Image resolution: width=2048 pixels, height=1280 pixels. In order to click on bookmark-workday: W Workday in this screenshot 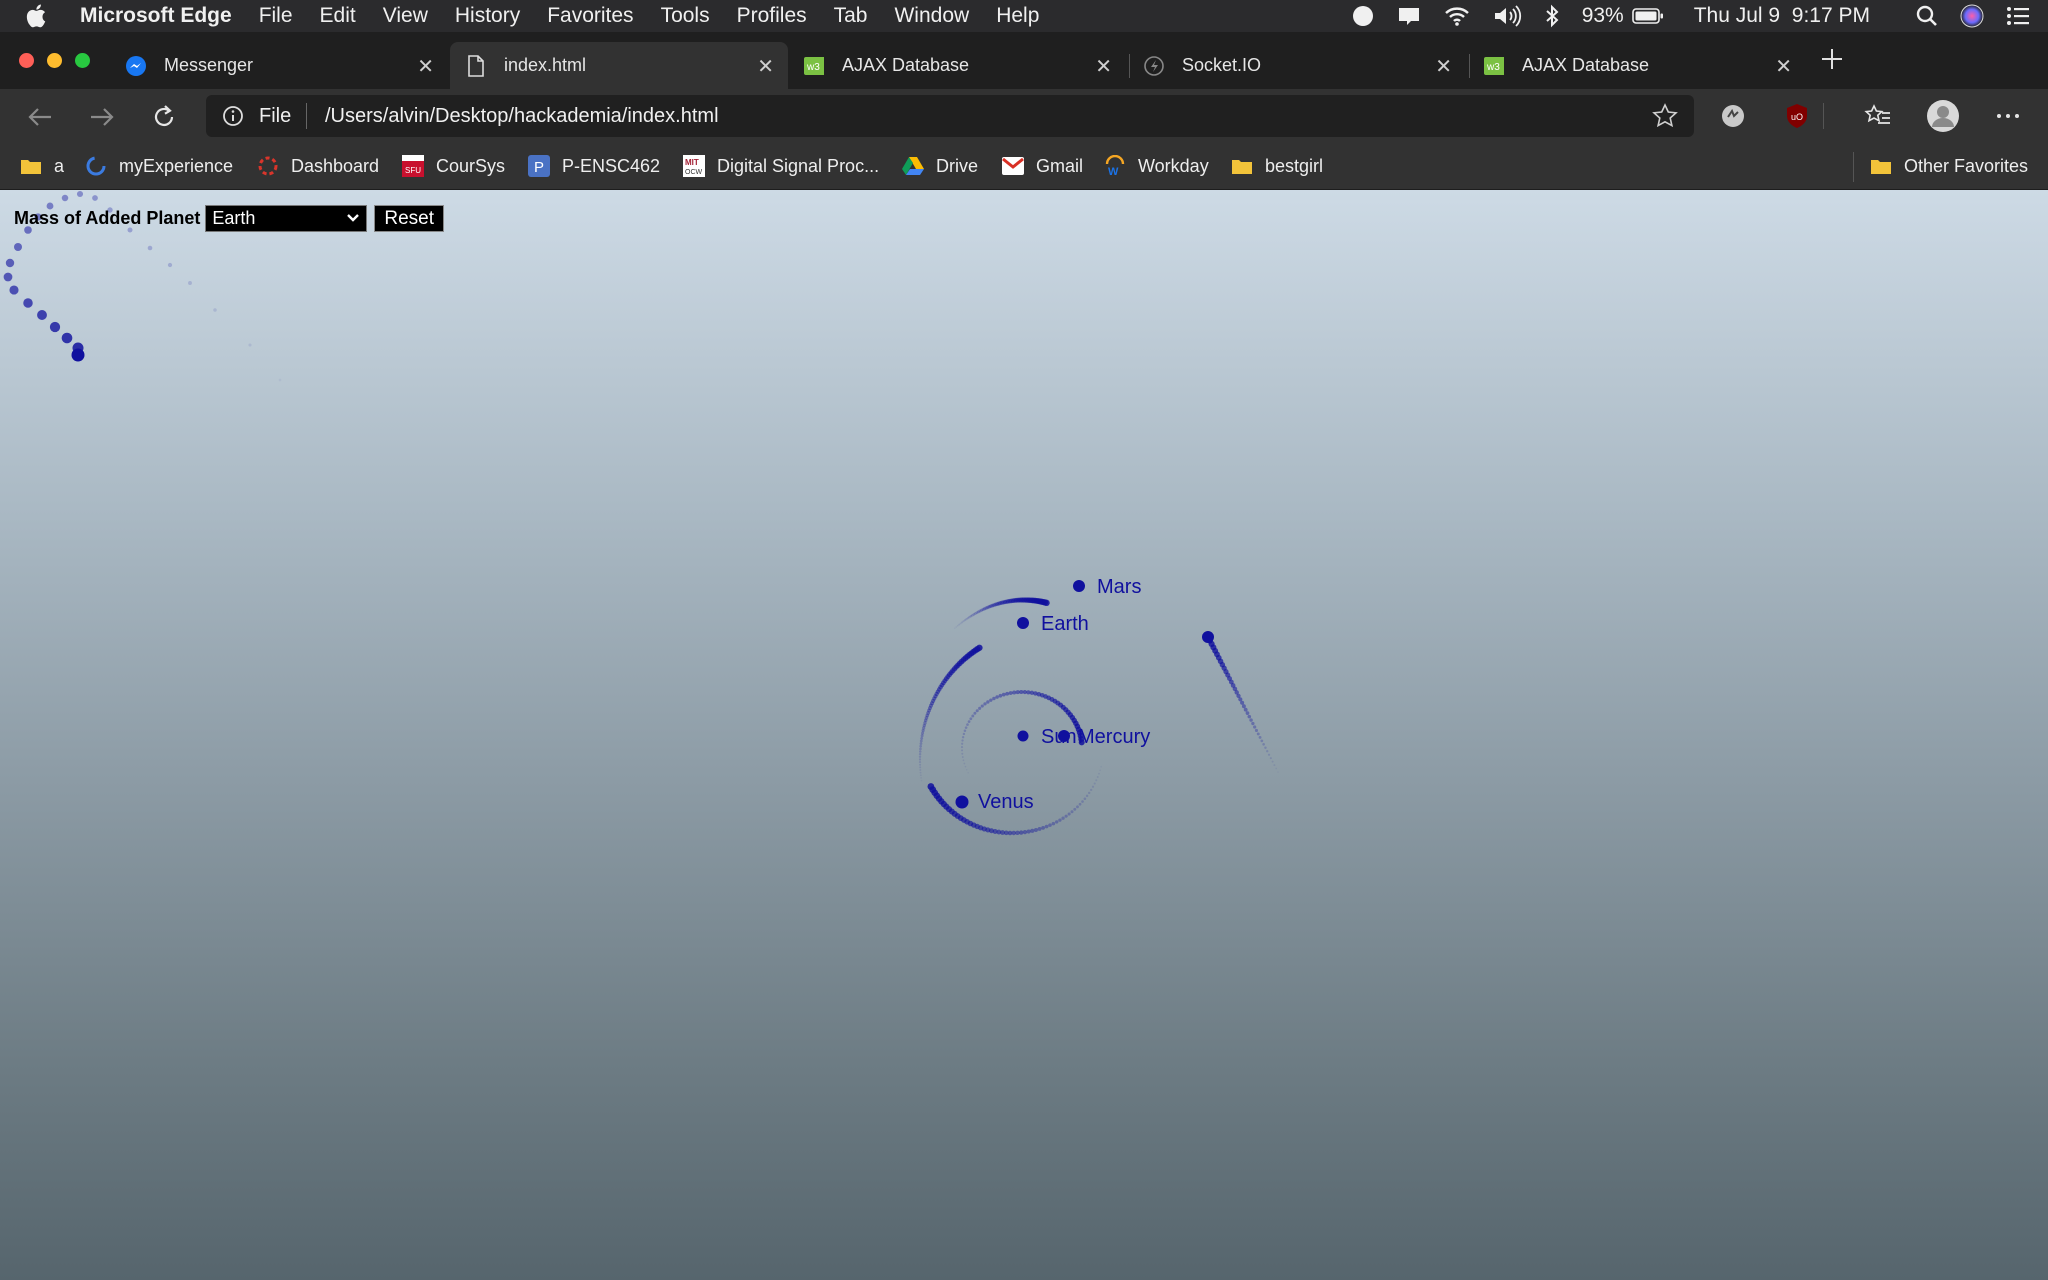, I will do `click(1156, 166)`.